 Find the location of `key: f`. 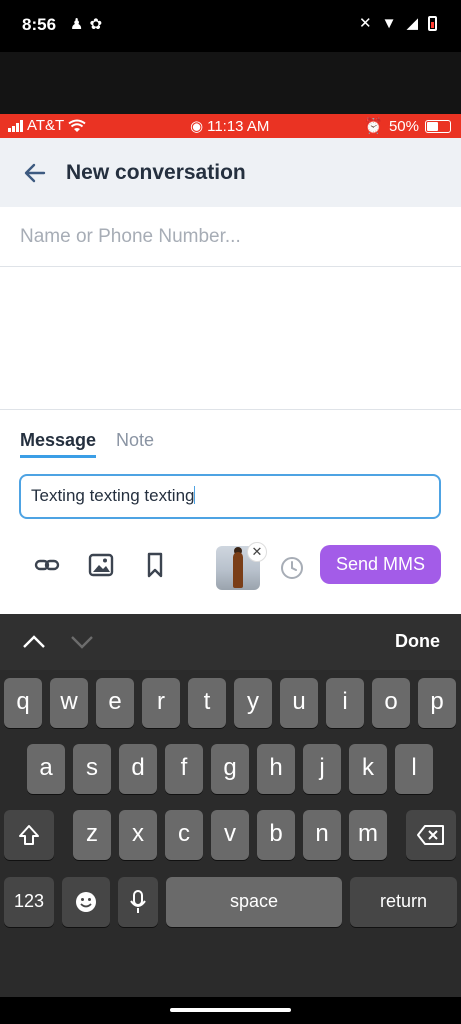

key: f is located at coordinates (184, 769).